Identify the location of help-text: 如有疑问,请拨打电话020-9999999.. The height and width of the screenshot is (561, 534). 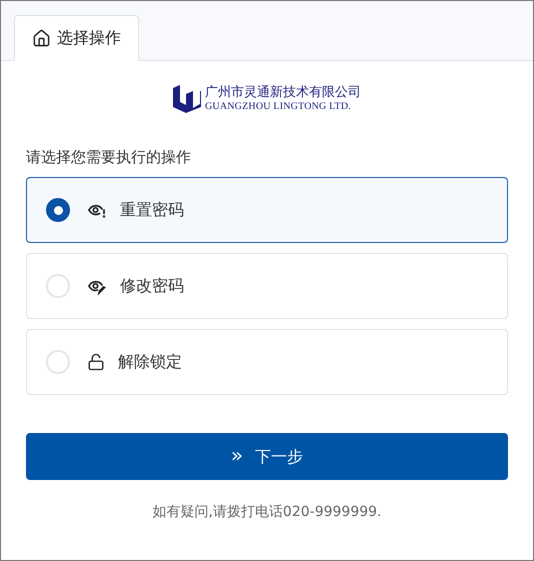
(267, 512).